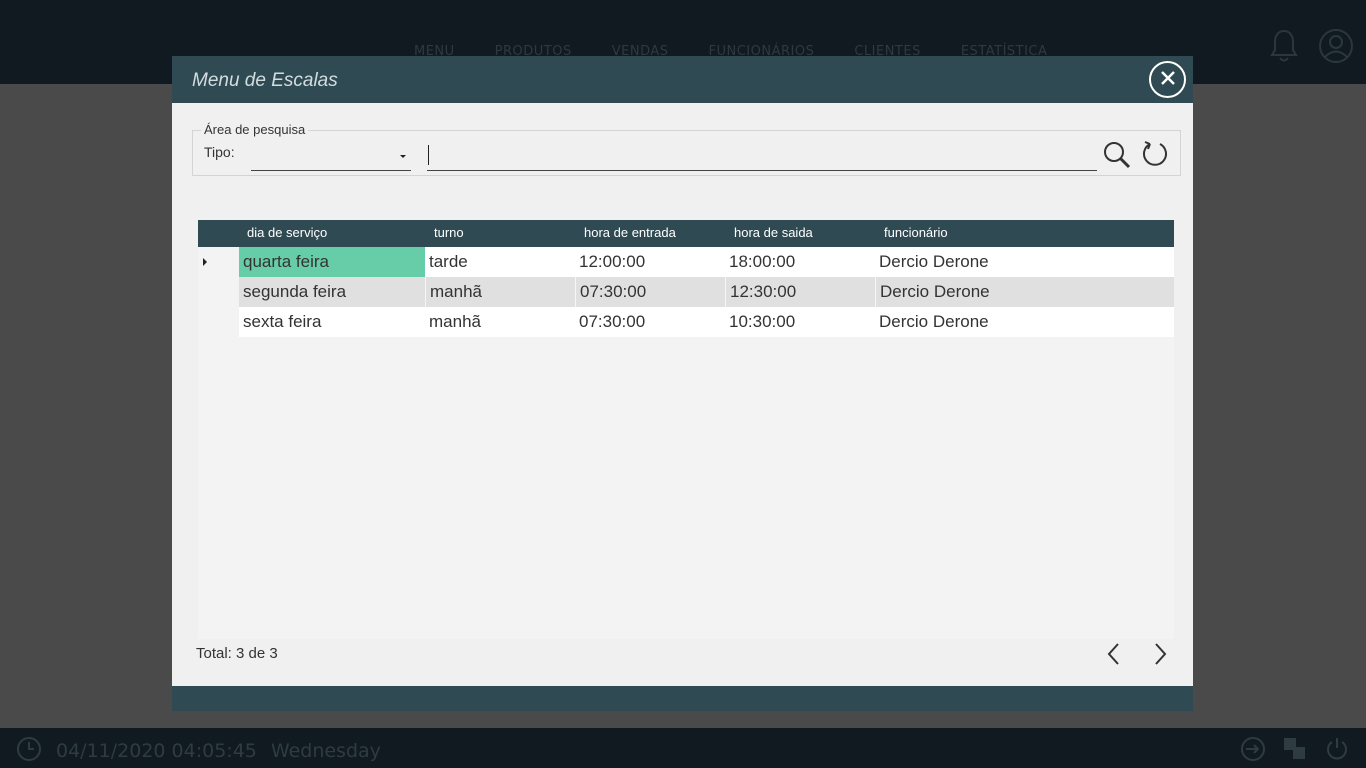 The height and width of the screenshot is (768, 1366). What do you see at coordinates (1155, 156) in the screenshot?
I see `refresh-icon` at bounding box center [1155, 156].